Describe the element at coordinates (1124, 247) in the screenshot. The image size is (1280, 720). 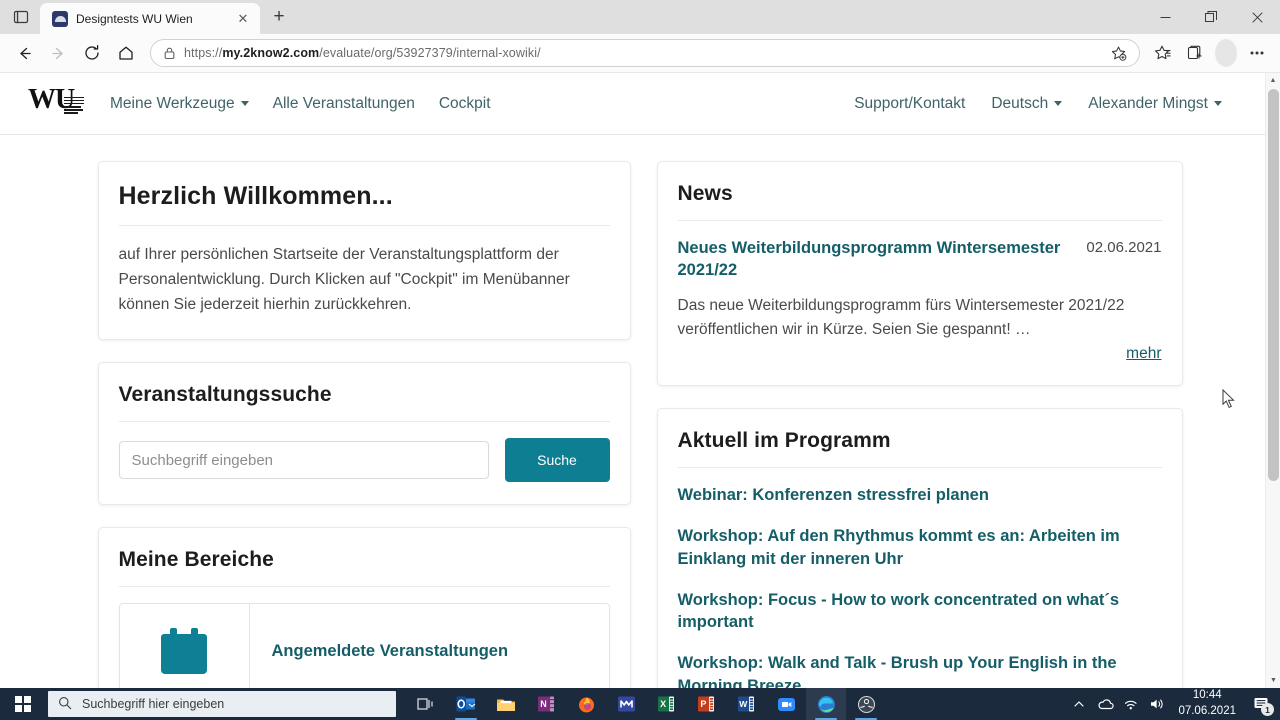
I see `news-date: 02.06.2021` at that location.